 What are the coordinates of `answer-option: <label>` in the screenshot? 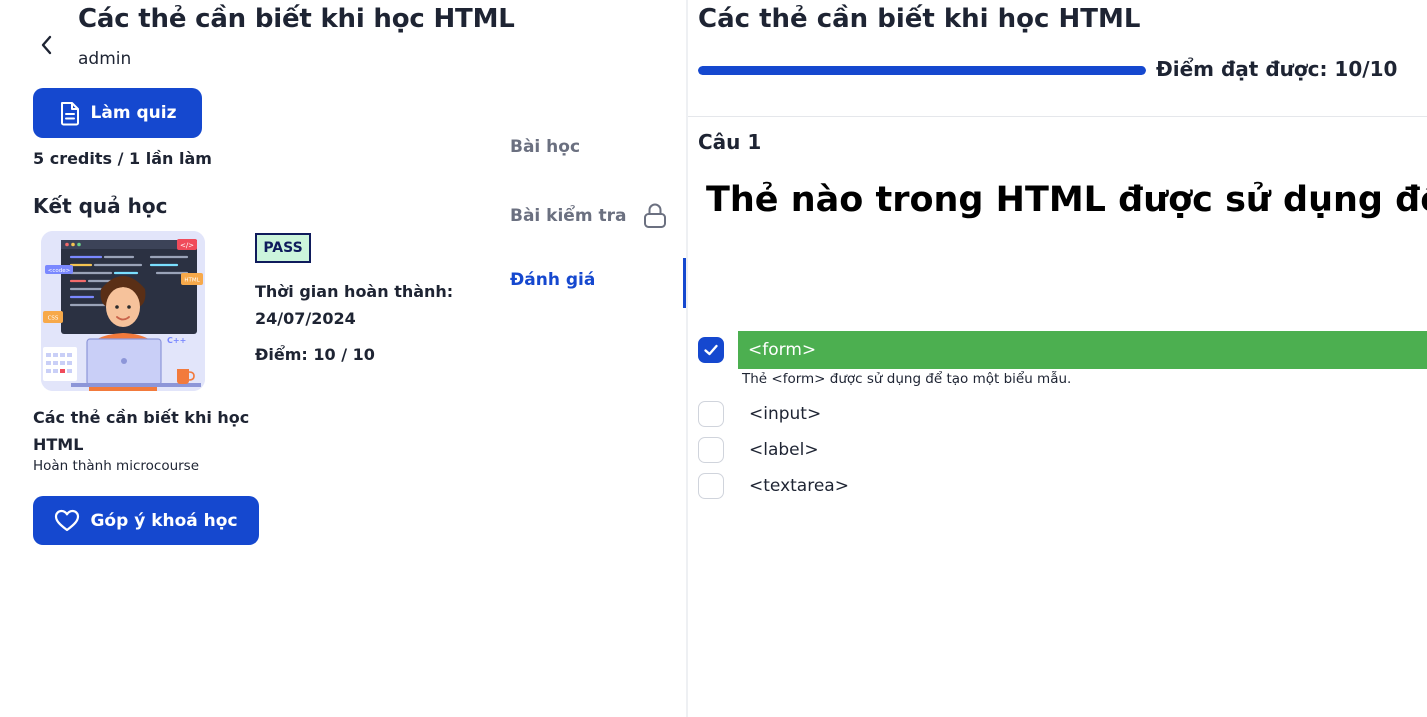 It's located at (758, 450).